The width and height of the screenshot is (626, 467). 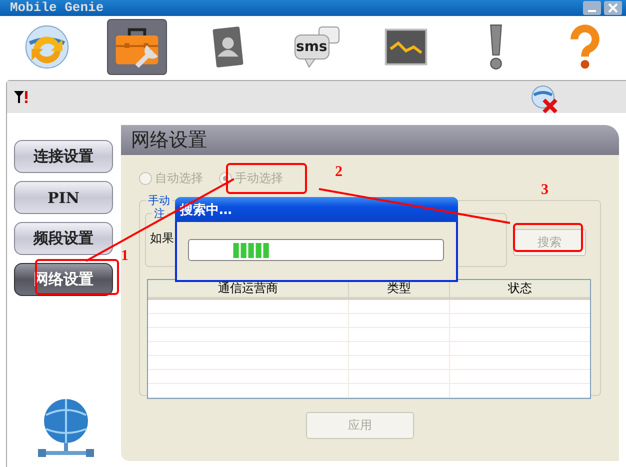 I want to click on hint-text: 如果, so click(x=162, y=238).